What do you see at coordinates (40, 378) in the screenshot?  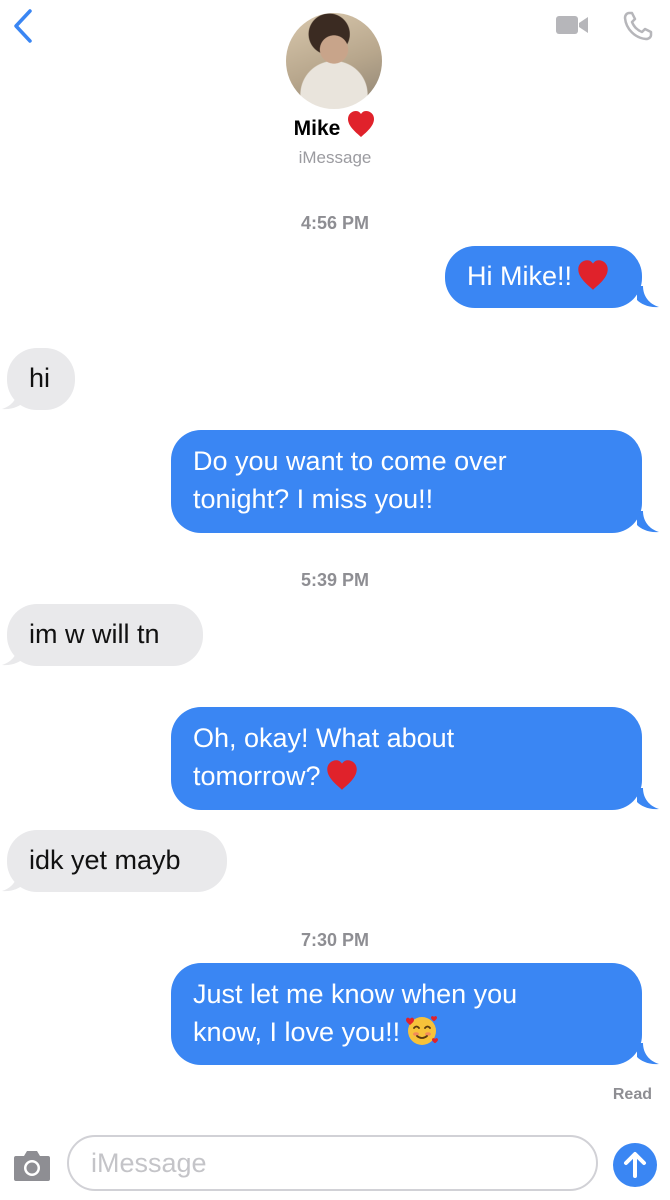 I see `message-text: hi` at bounding box center [40, 378].